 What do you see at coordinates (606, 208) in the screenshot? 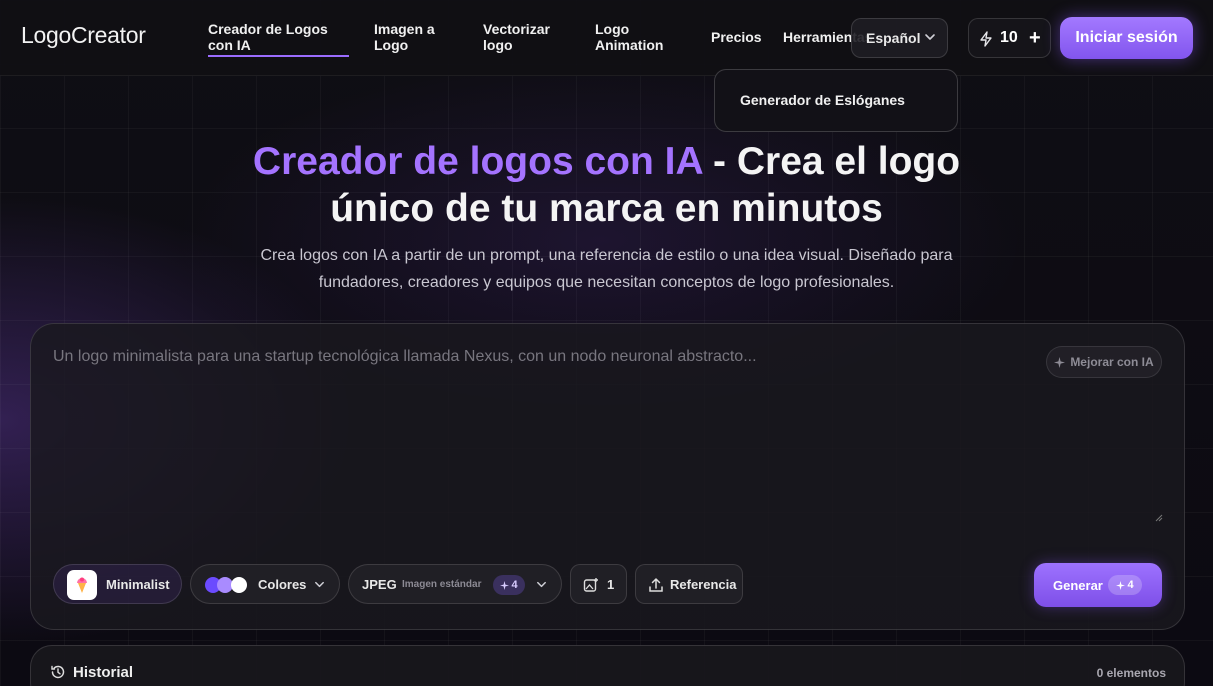
I see `hero-title-part-2: único de tu marca en minutos` at bounding box center [606, 208].